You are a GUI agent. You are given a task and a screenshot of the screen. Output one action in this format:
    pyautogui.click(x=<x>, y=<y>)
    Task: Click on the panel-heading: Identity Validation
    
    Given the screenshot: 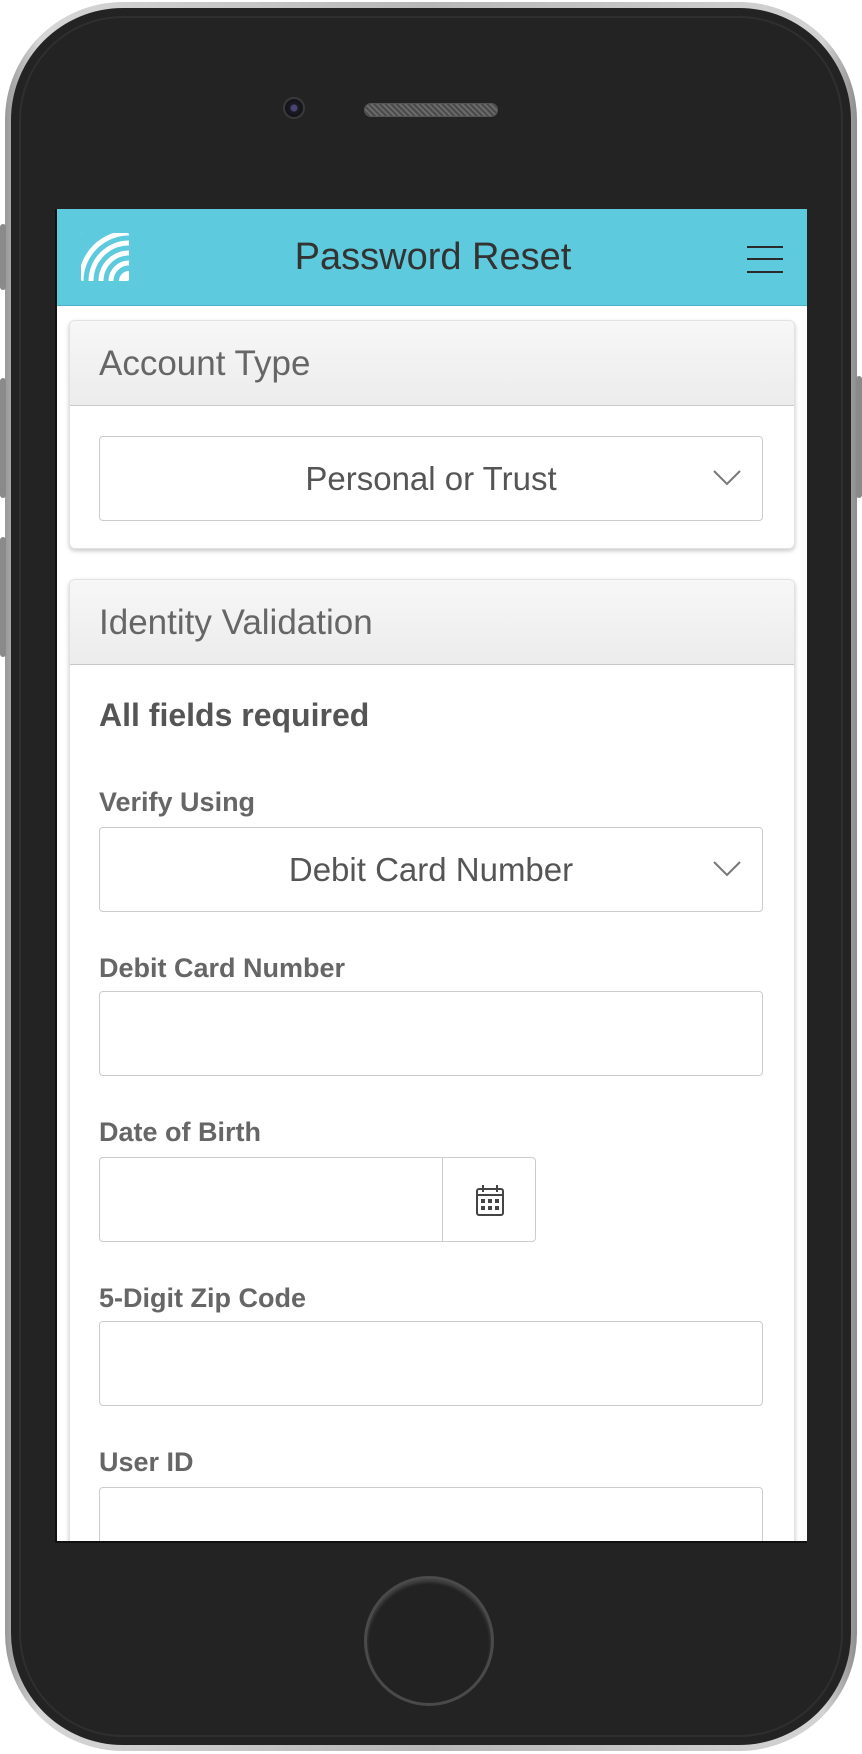 What is the action you would take?
    pyautogui.click(x=432, y=622)
    